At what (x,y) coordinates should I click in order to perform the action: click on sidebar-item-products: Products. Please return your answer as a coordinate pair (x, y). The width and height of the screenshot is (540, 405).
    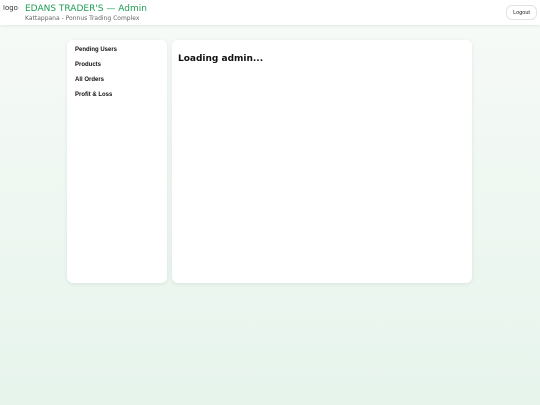
    Looking at the image, I should click on (88, 65).